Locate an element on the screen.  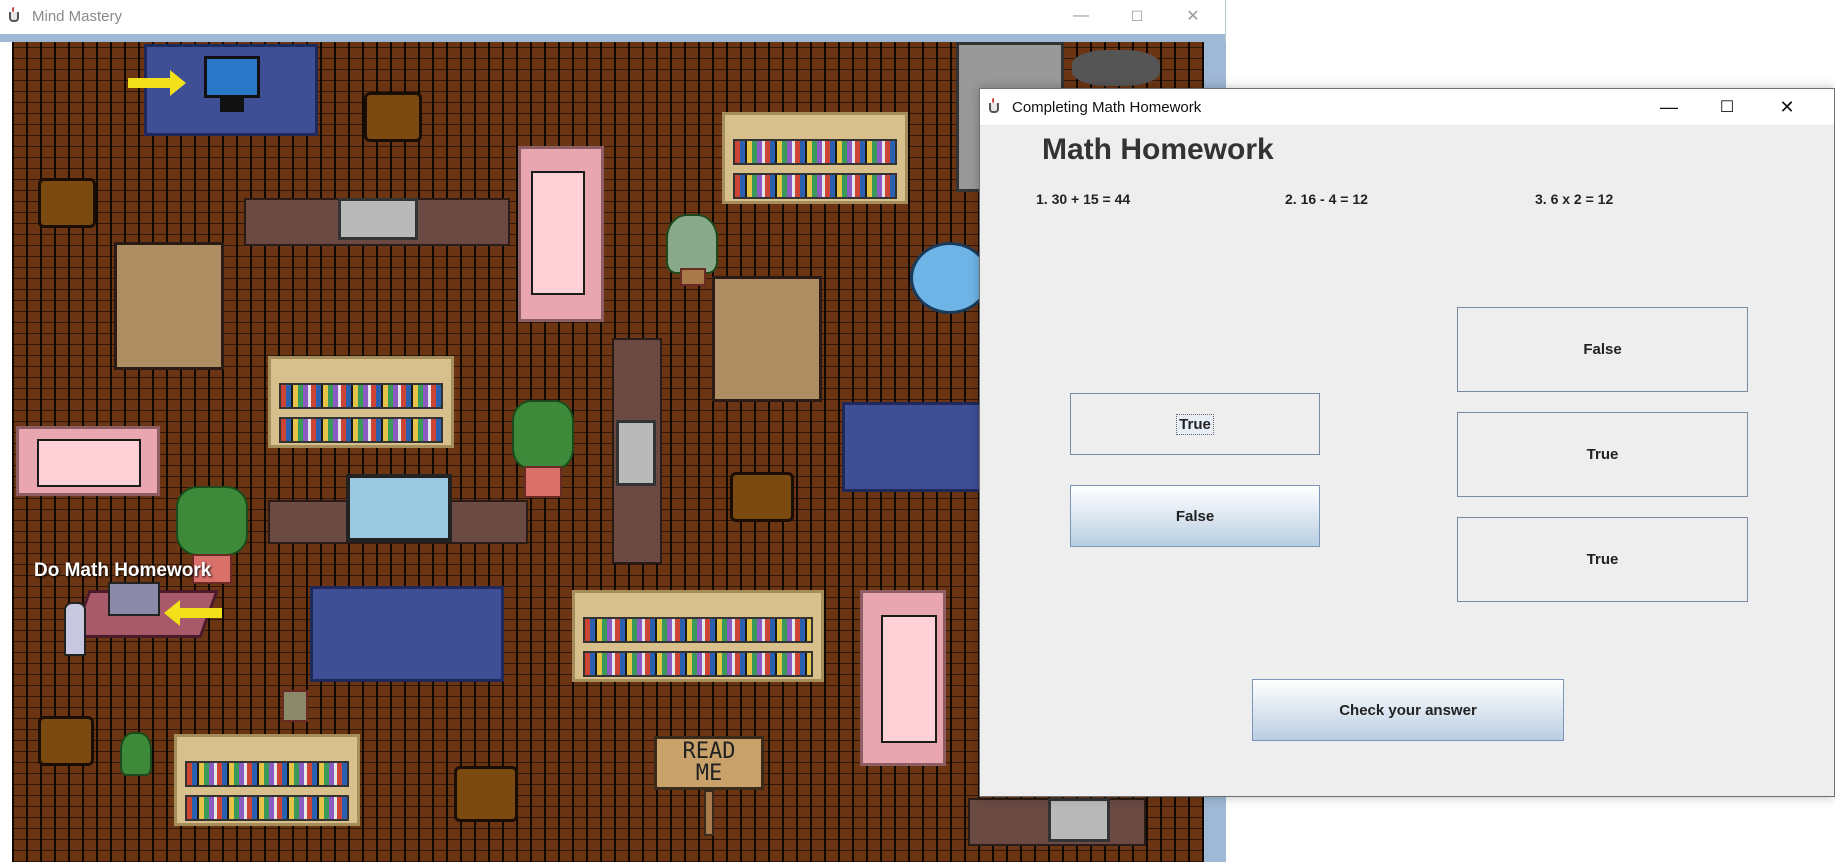
arrow-left-icon is located at coordinates (193, 613).